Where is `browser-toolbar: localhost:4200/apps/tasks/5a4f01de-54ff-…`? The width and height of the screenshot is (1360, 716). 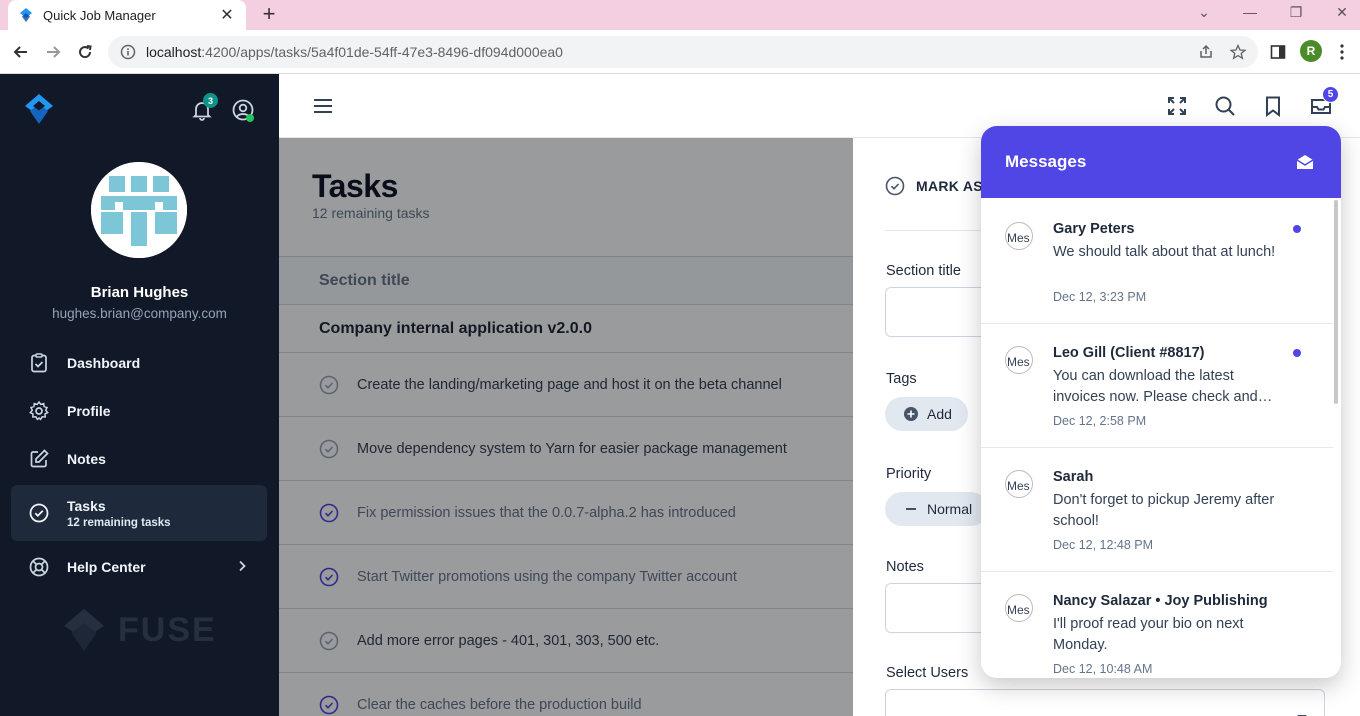
browser-toolbar: localhost:4200/apps/tasks/5a4f01de-54ff-… is located at coordinates (680, 52).